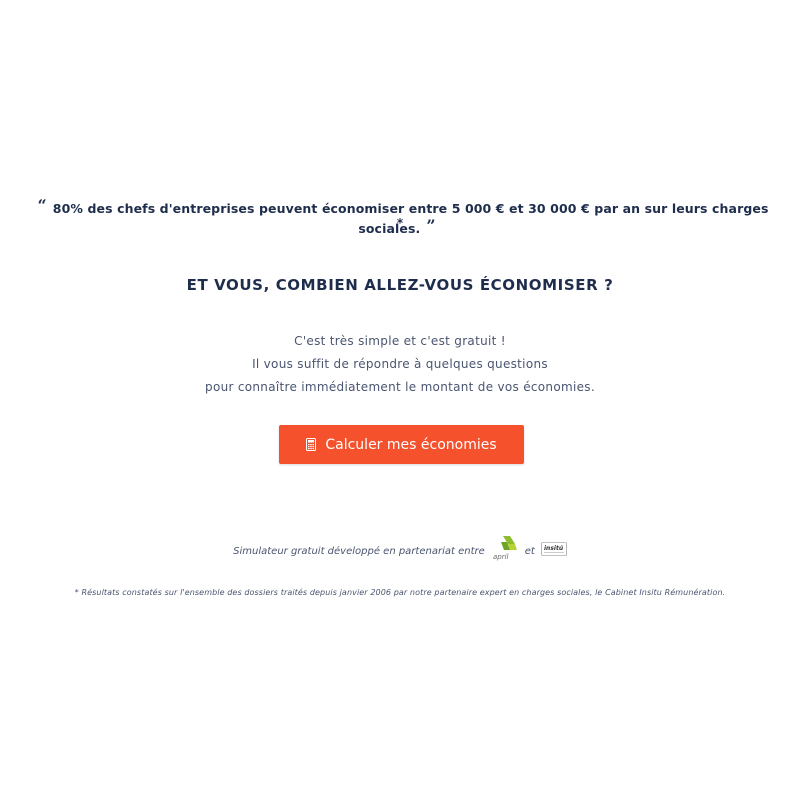 This screenshot has height=800, width=800. What do you see at coordinates (42, 205) in the screenshot?
I see `open-quote-mark: “` at bounding box center [42, 205].